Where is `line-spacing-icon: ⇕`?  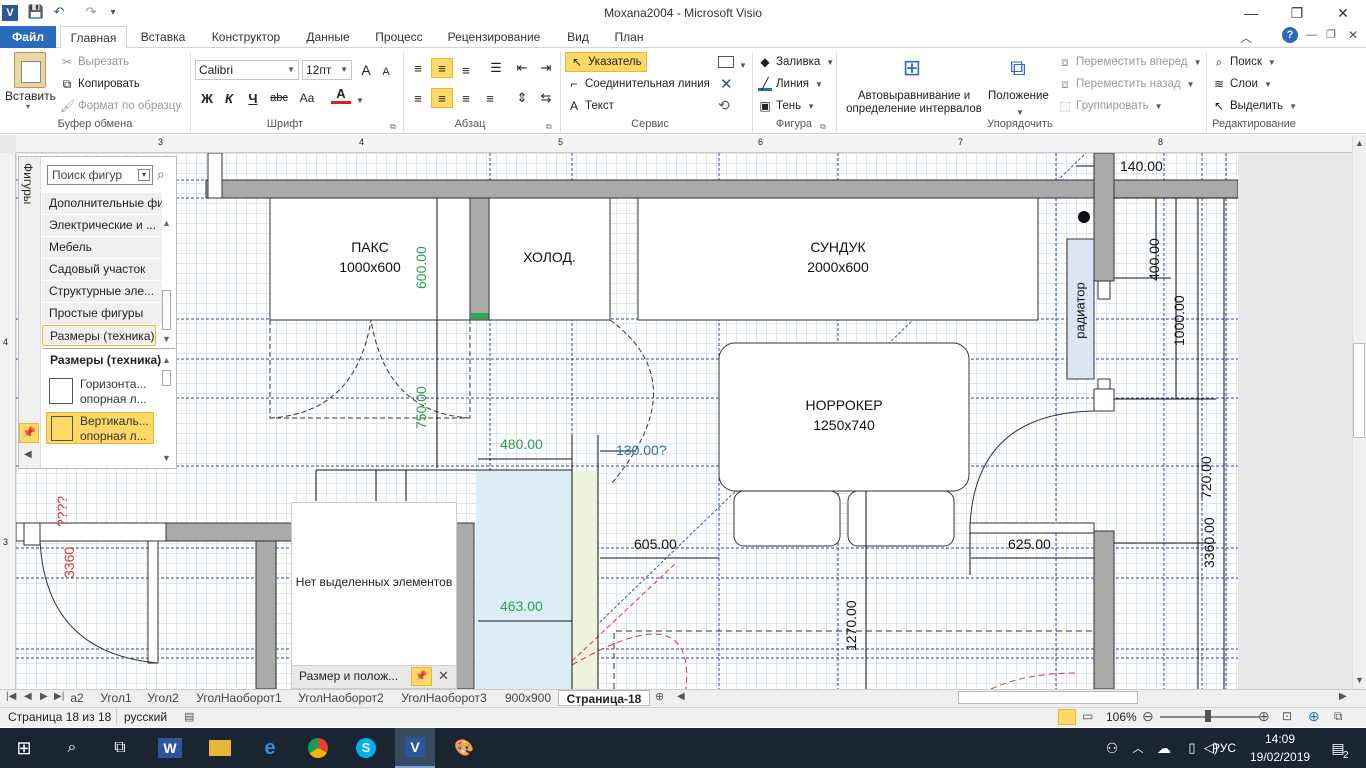
line-spacing-icon: ⇕ is located at coordinates (522, 98).